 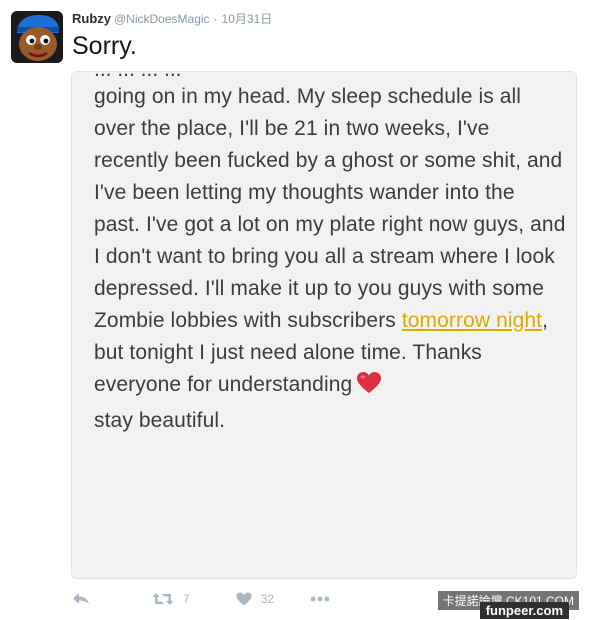 I want to click on user-handle: @NickDoesMagic, so click(x=162, y=19).